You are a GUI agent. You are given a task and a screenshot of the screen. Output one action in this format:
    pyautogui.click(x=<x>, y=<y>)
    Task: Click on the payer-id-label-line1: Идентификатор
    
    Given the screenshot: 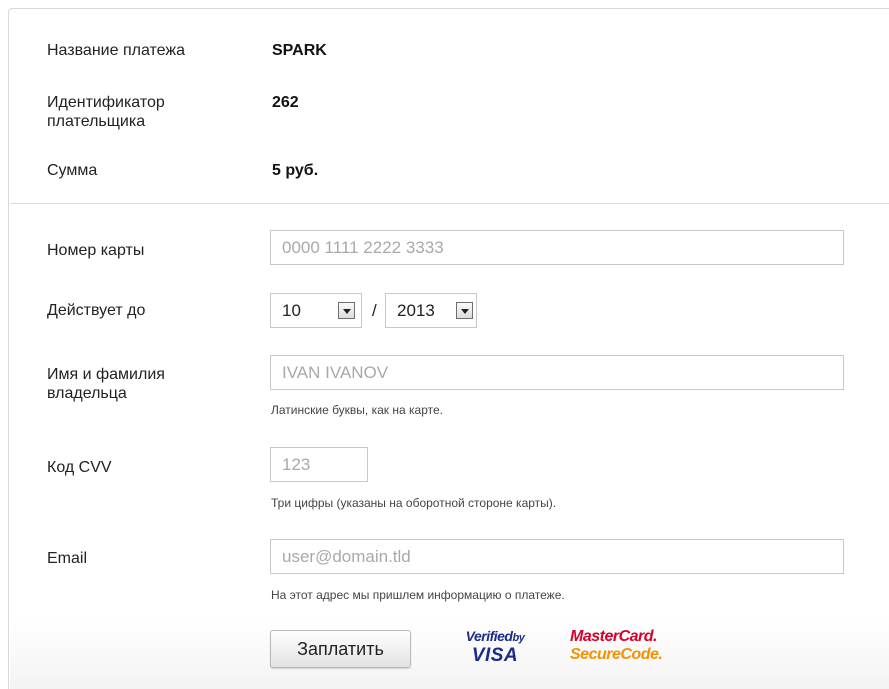 What is the action you would take?
    pyautogui.click(x=106, y=102)
    